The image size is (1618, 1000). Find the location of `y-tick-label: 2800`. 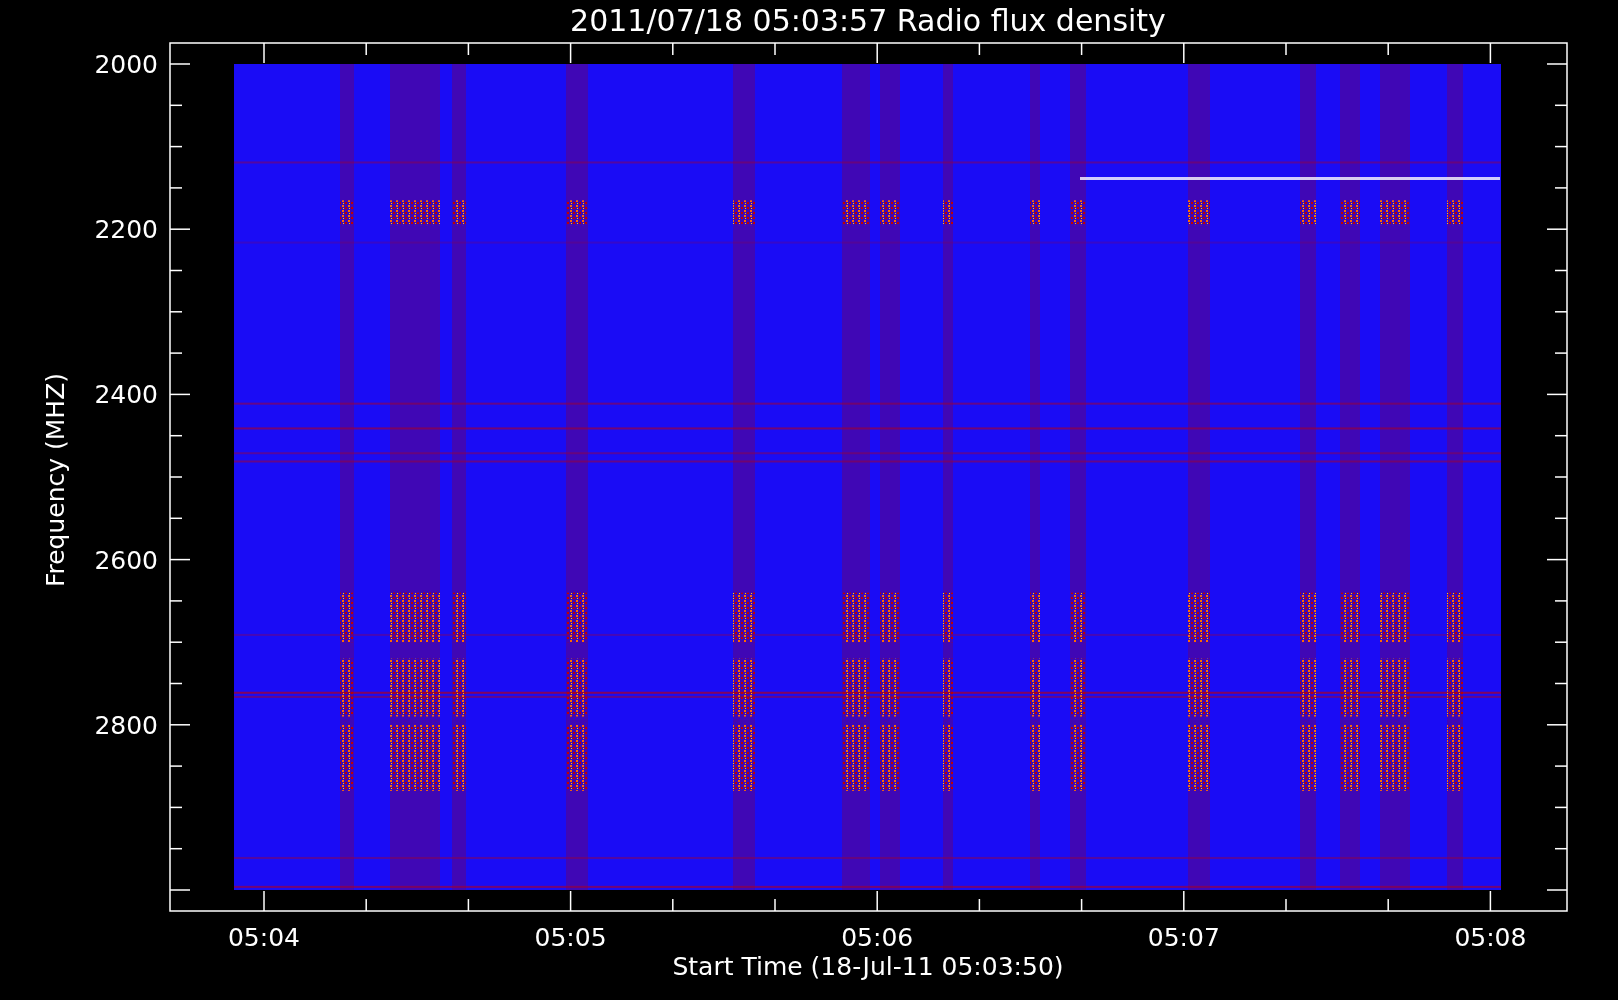

y-tick-label: 2800 is located at coordinates (126, 725).